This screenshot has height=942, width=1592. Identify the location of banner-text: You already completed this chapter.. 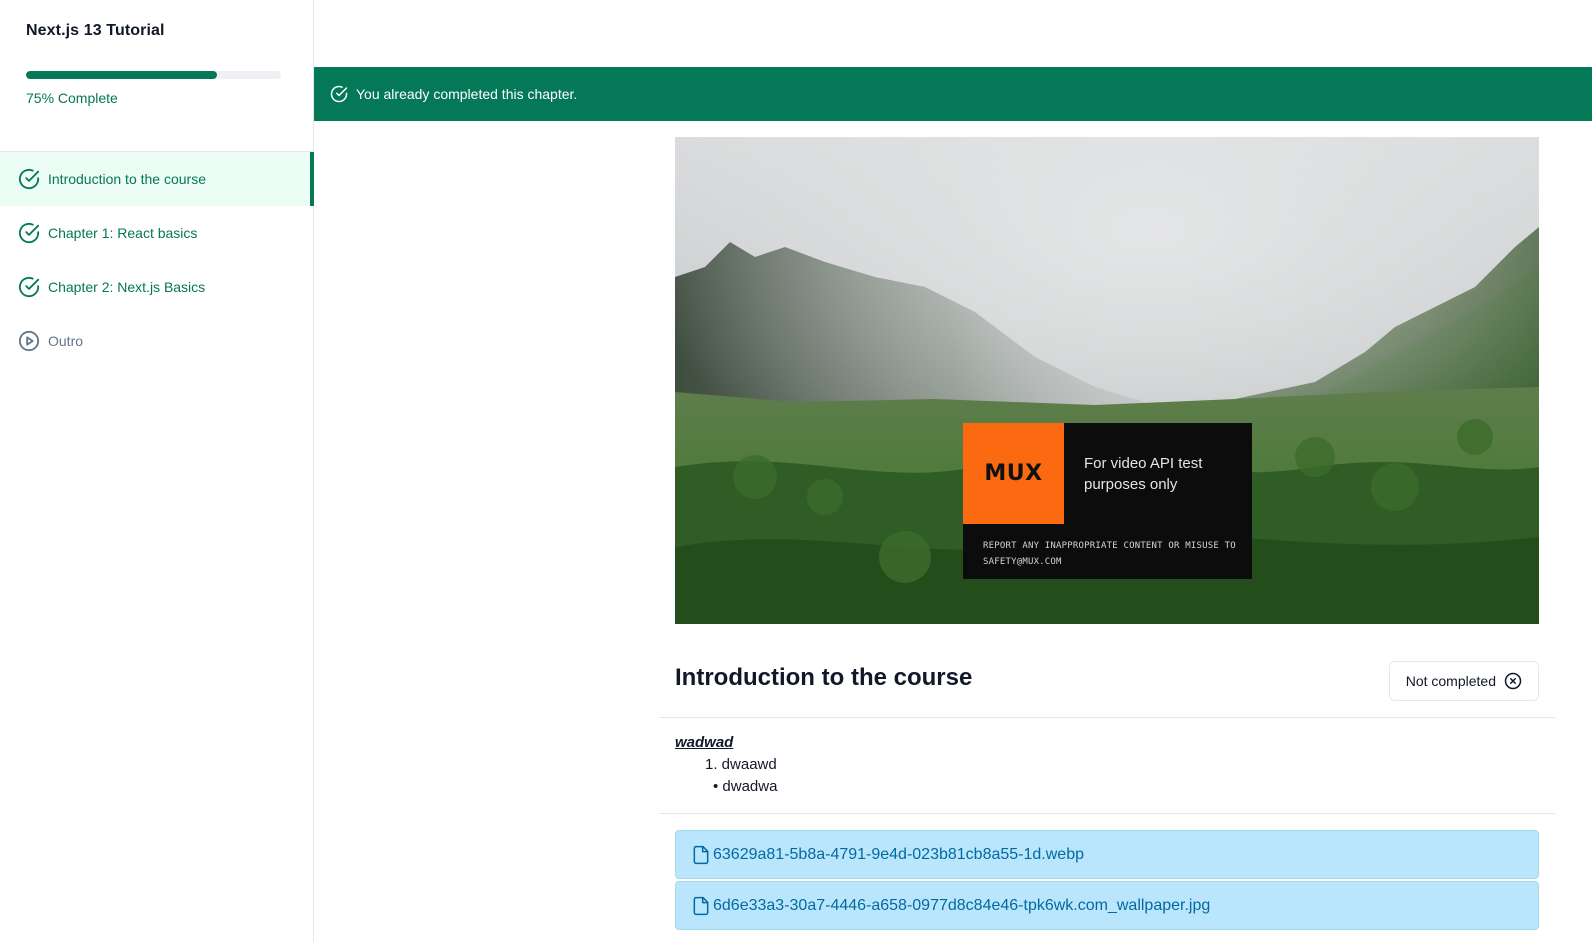
(467, 94).